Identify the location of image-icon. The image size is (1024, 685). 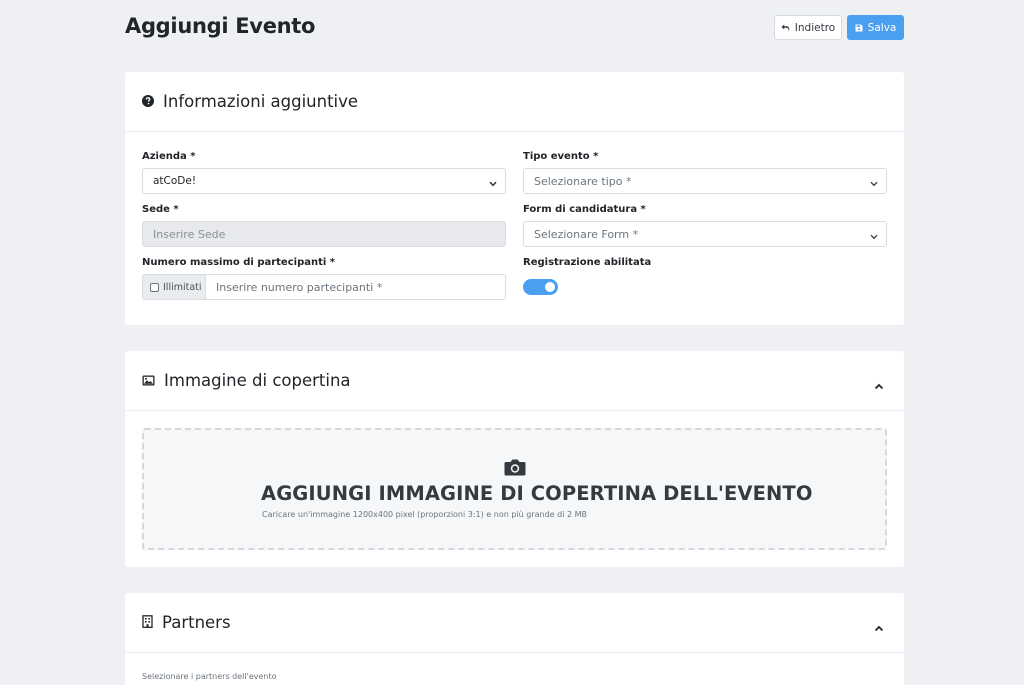
(148, 380).